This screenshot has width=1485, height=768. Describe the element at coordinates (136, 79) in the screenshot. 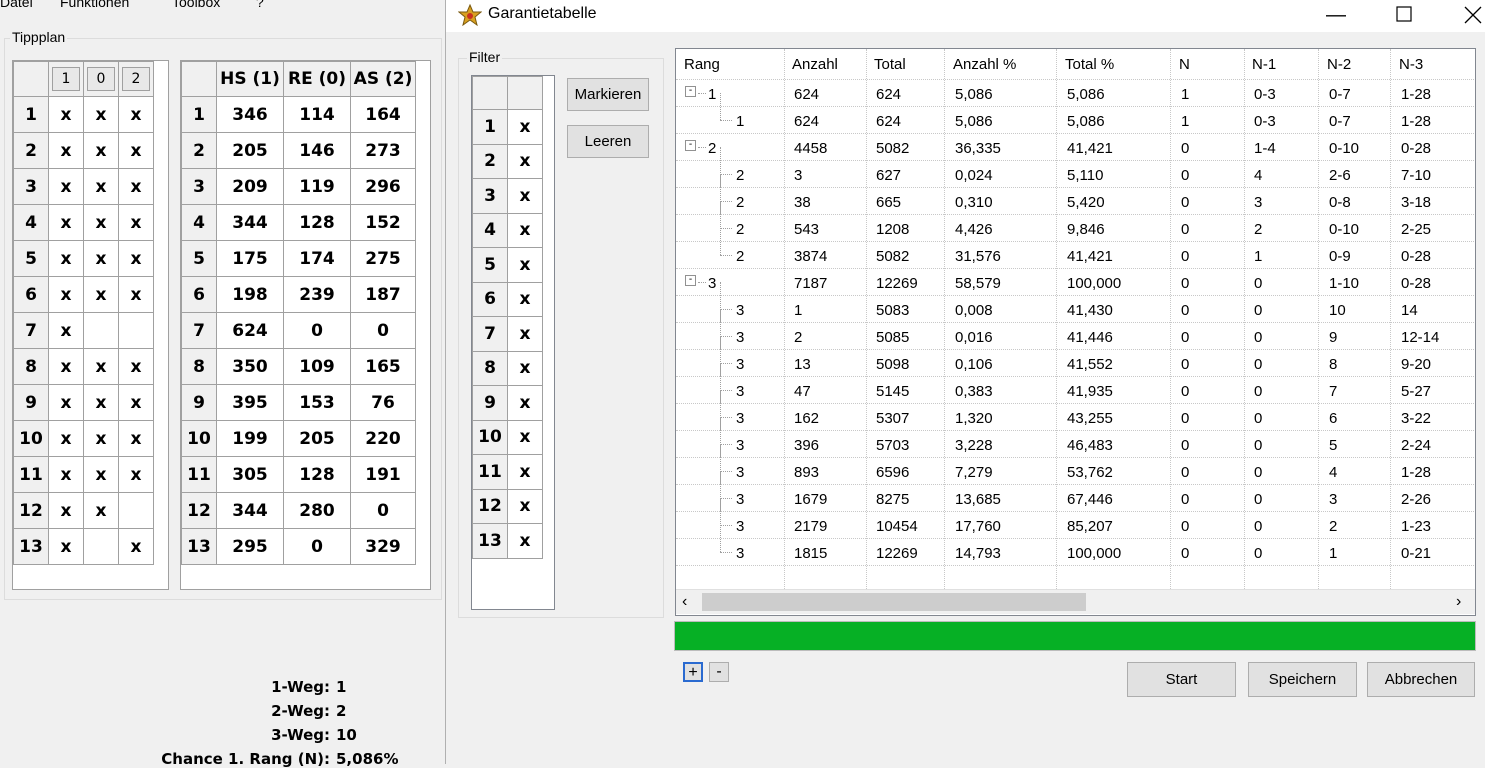

I see `tipp-header-button: 2` at that location.